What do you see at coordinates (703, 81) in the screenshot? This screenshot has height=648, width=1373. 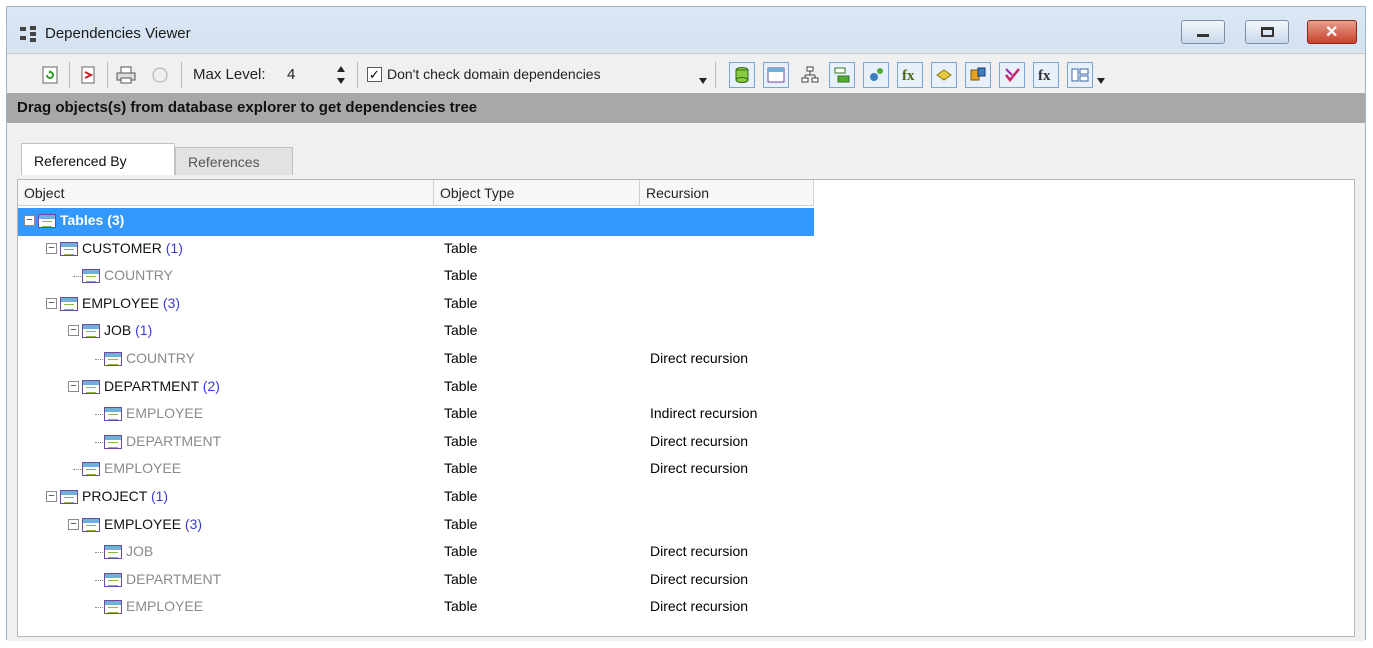 I see `dropdown-arrow-icon` at bounding box center [703, 81].